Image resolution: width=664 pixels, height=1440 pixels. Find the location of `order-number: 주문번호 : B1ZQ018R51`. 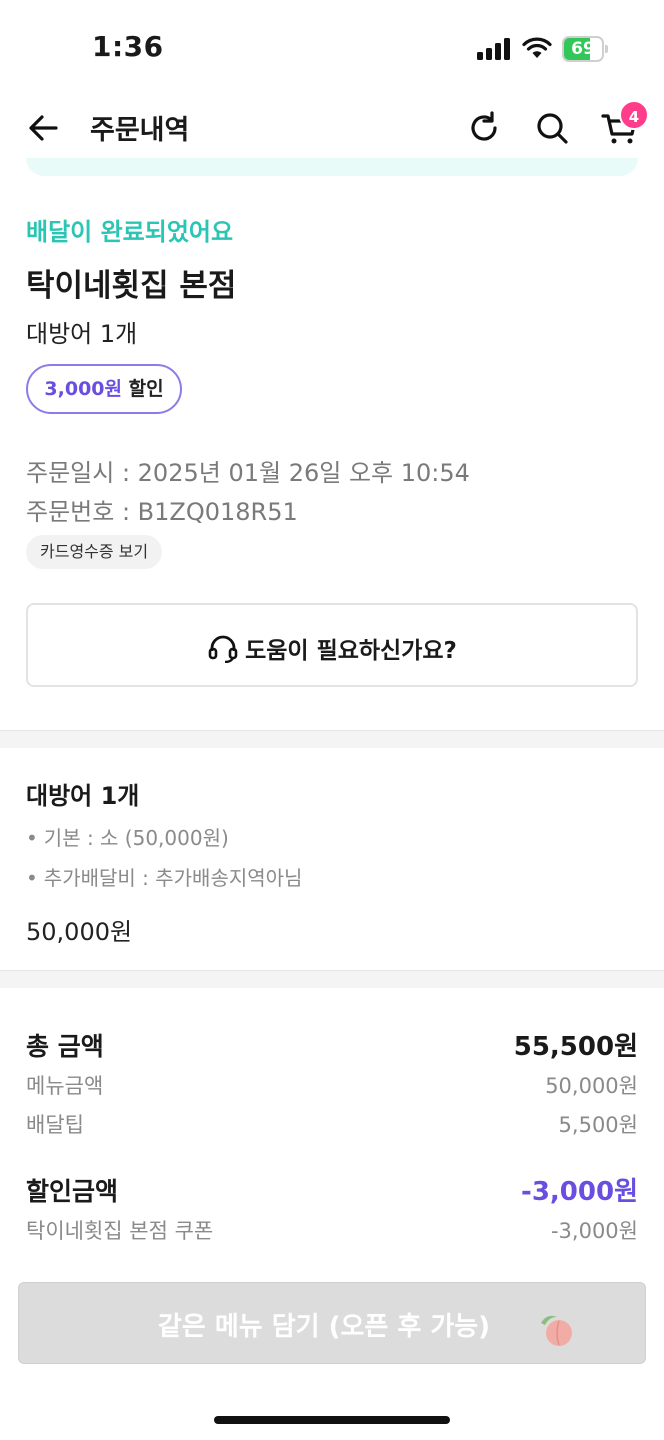

order-number: 주문번호 : B1ZQ018R51 is located at coordinates (162, 512).